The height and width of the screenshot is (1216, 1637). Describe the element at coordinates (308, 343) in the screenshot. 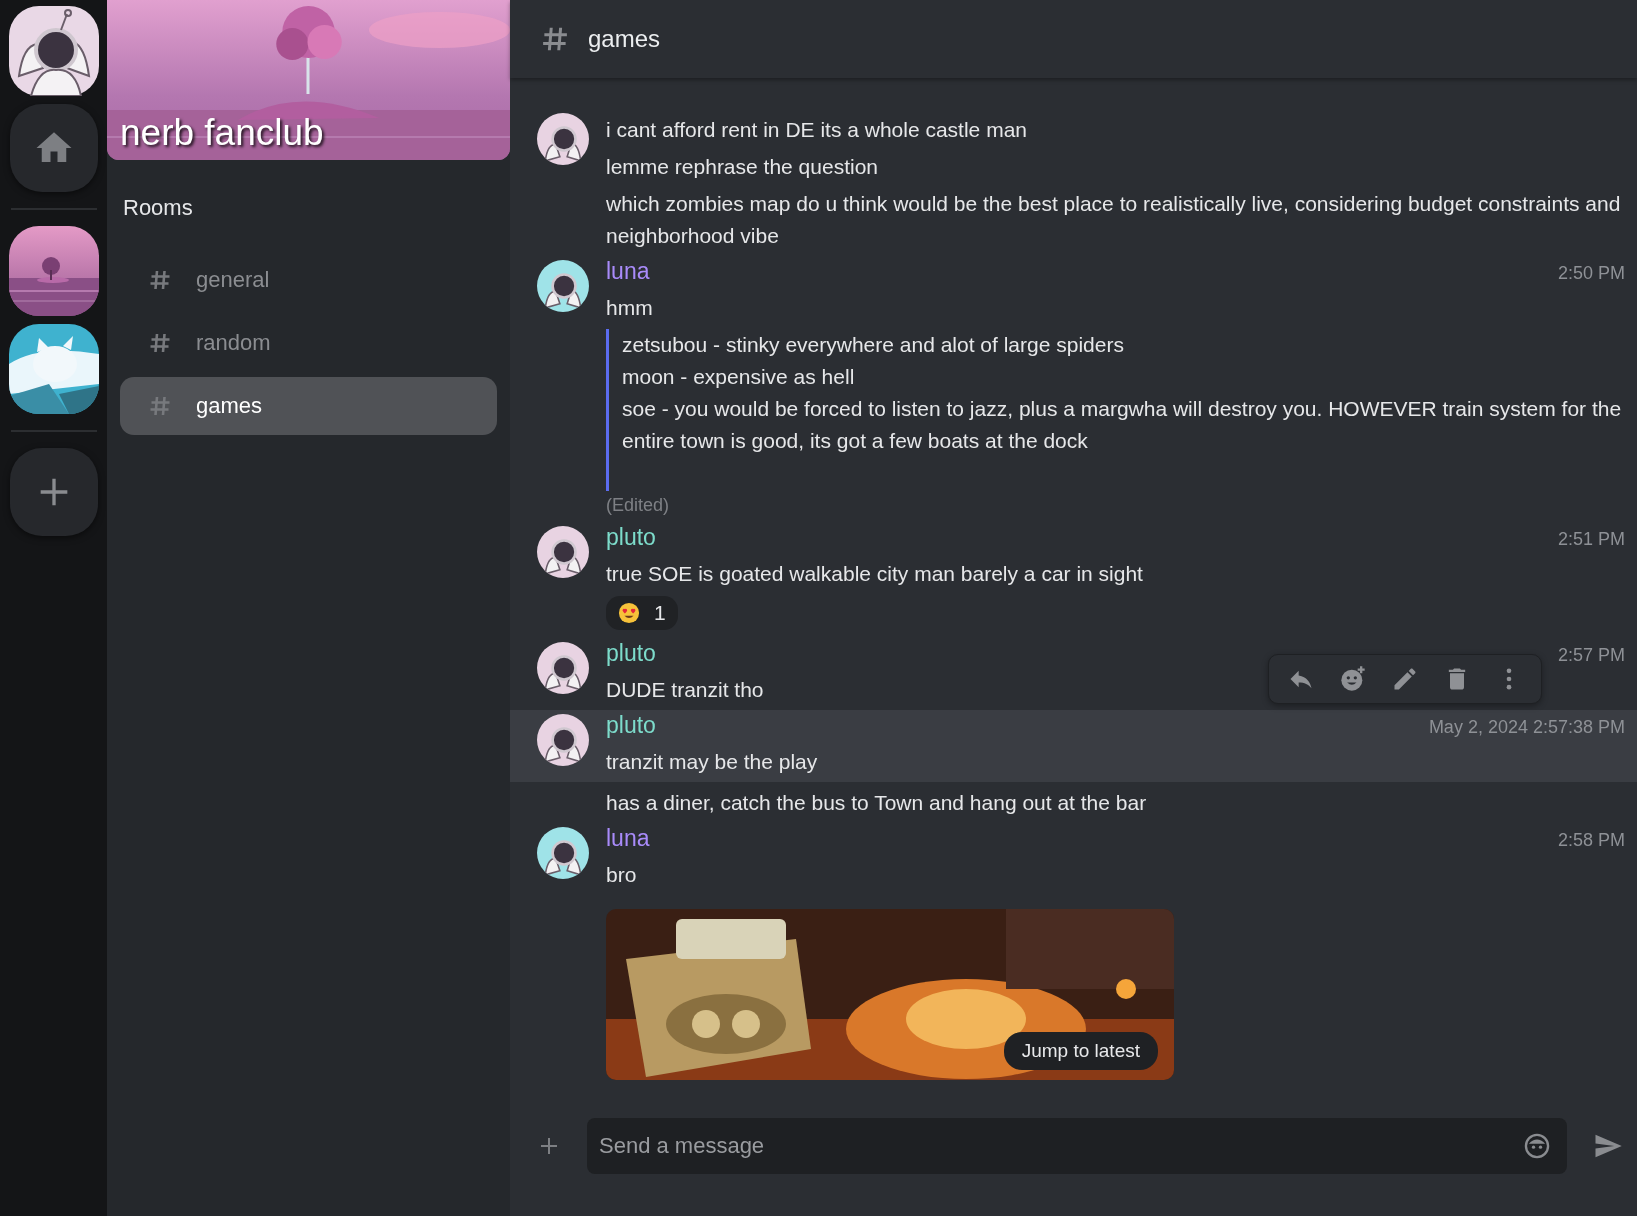

I see `room-item: random` at that location.